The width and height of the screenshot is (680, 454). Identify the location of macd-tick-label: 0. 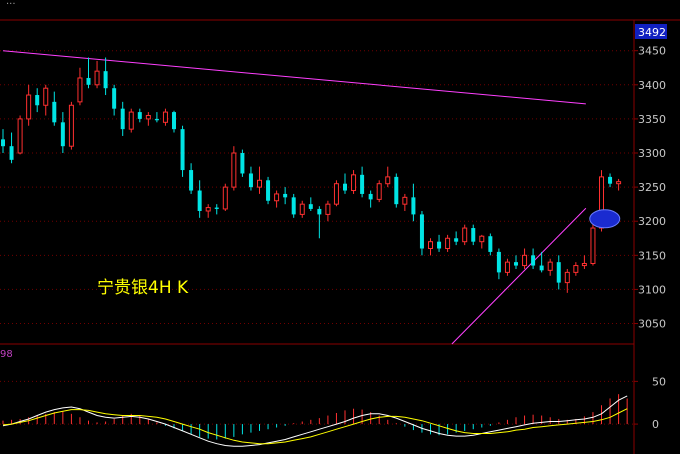
(655, 424).